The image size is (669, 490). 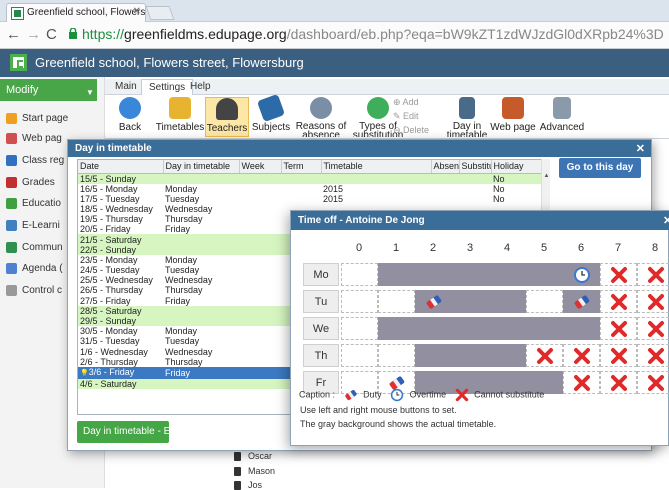 What do you see at coordinates (33, 34) in the screenshot?
I see `forward-arrow-icon: →` at bounding box center [33, 34].